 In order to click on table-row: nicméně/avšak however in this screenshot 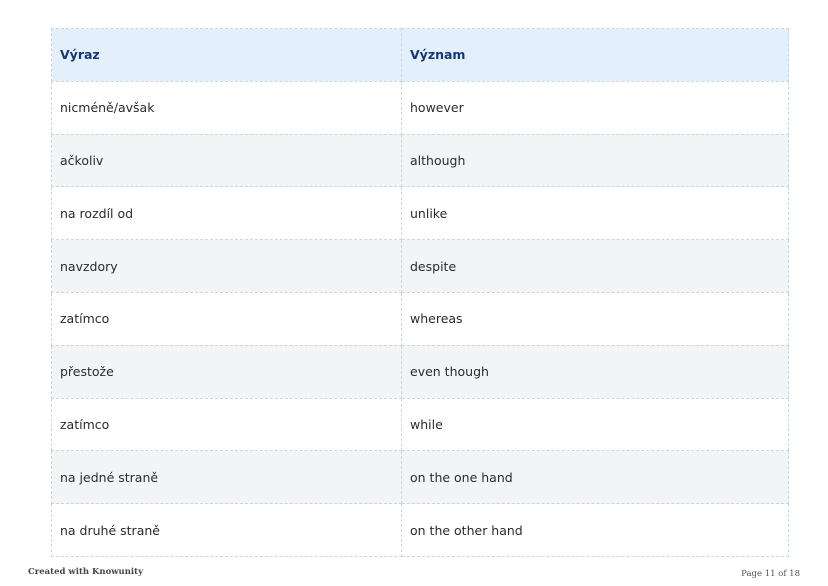, I will do `click(420, 107)`.